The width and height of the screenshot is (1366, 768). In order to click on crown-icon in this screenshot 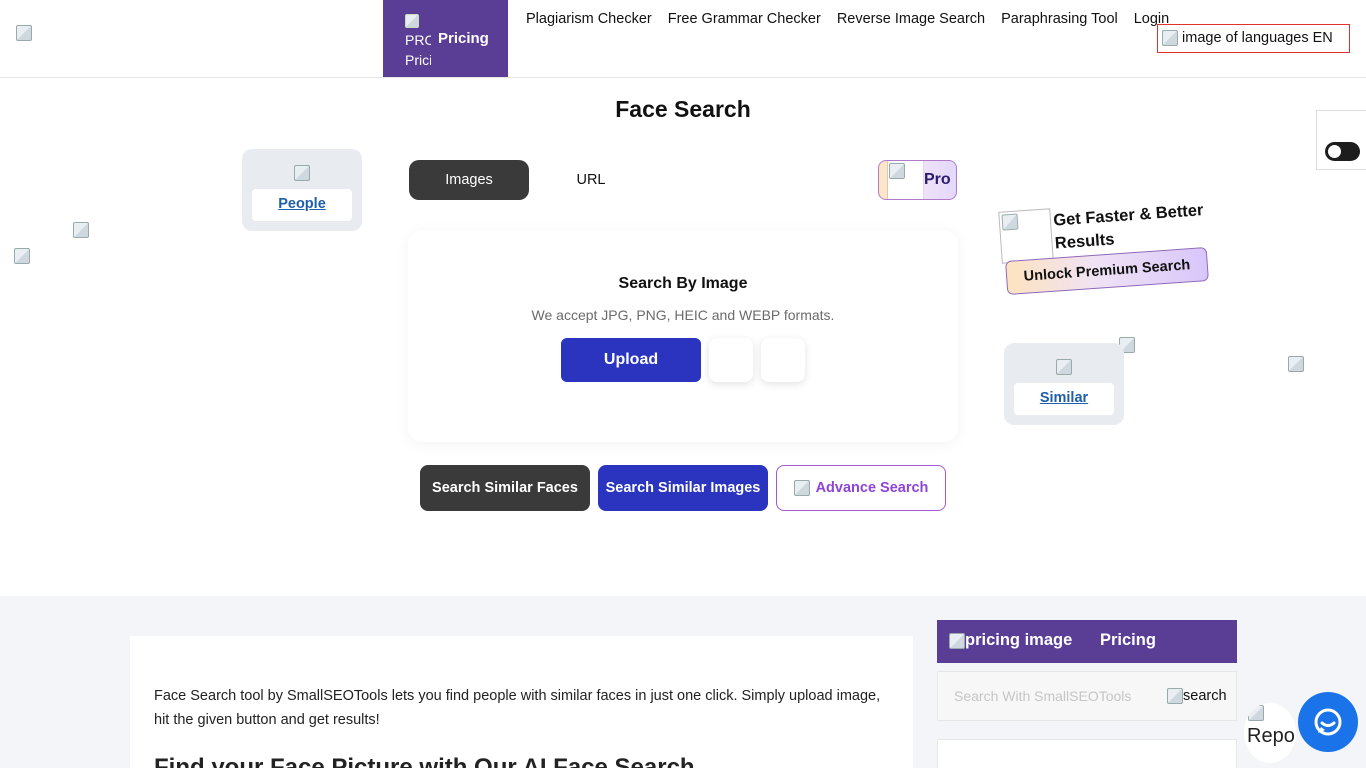, I will do `click(897, 171)`.